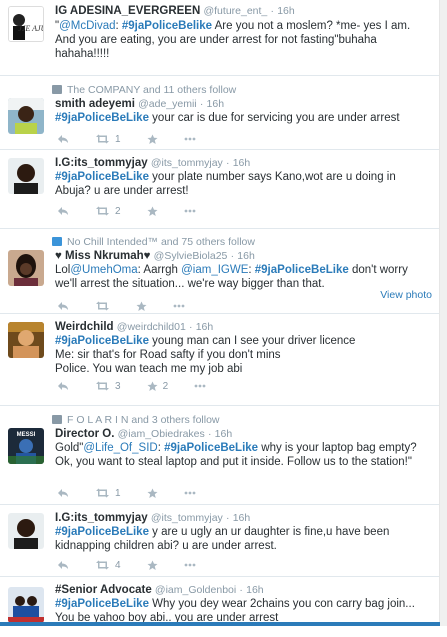  What do you see at coordinates (87, 26) in the screenshot?
I see `mention-link: @McDivad` at bounding box center [87, 26].